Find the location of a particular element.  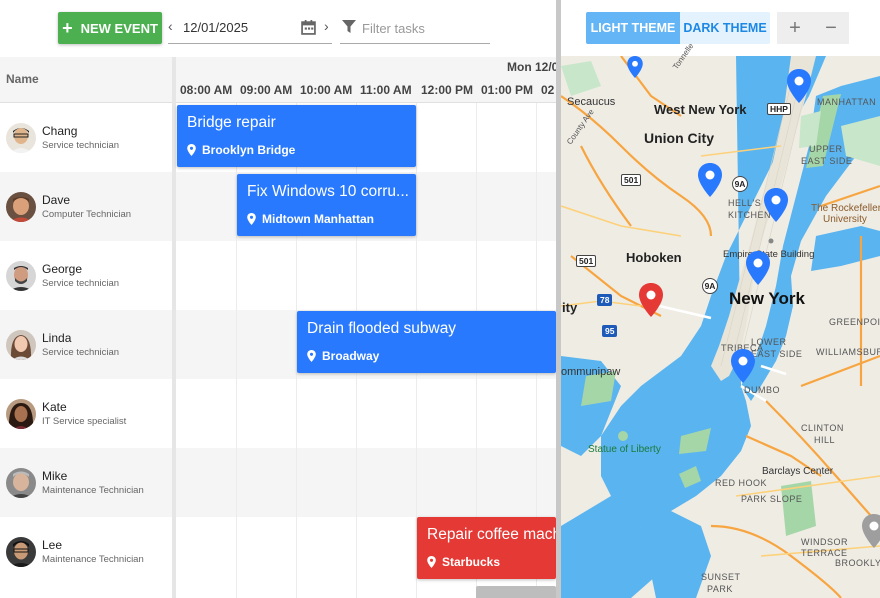

map-label-sunset-park: SUNSET is located at coordinates (721, 577).